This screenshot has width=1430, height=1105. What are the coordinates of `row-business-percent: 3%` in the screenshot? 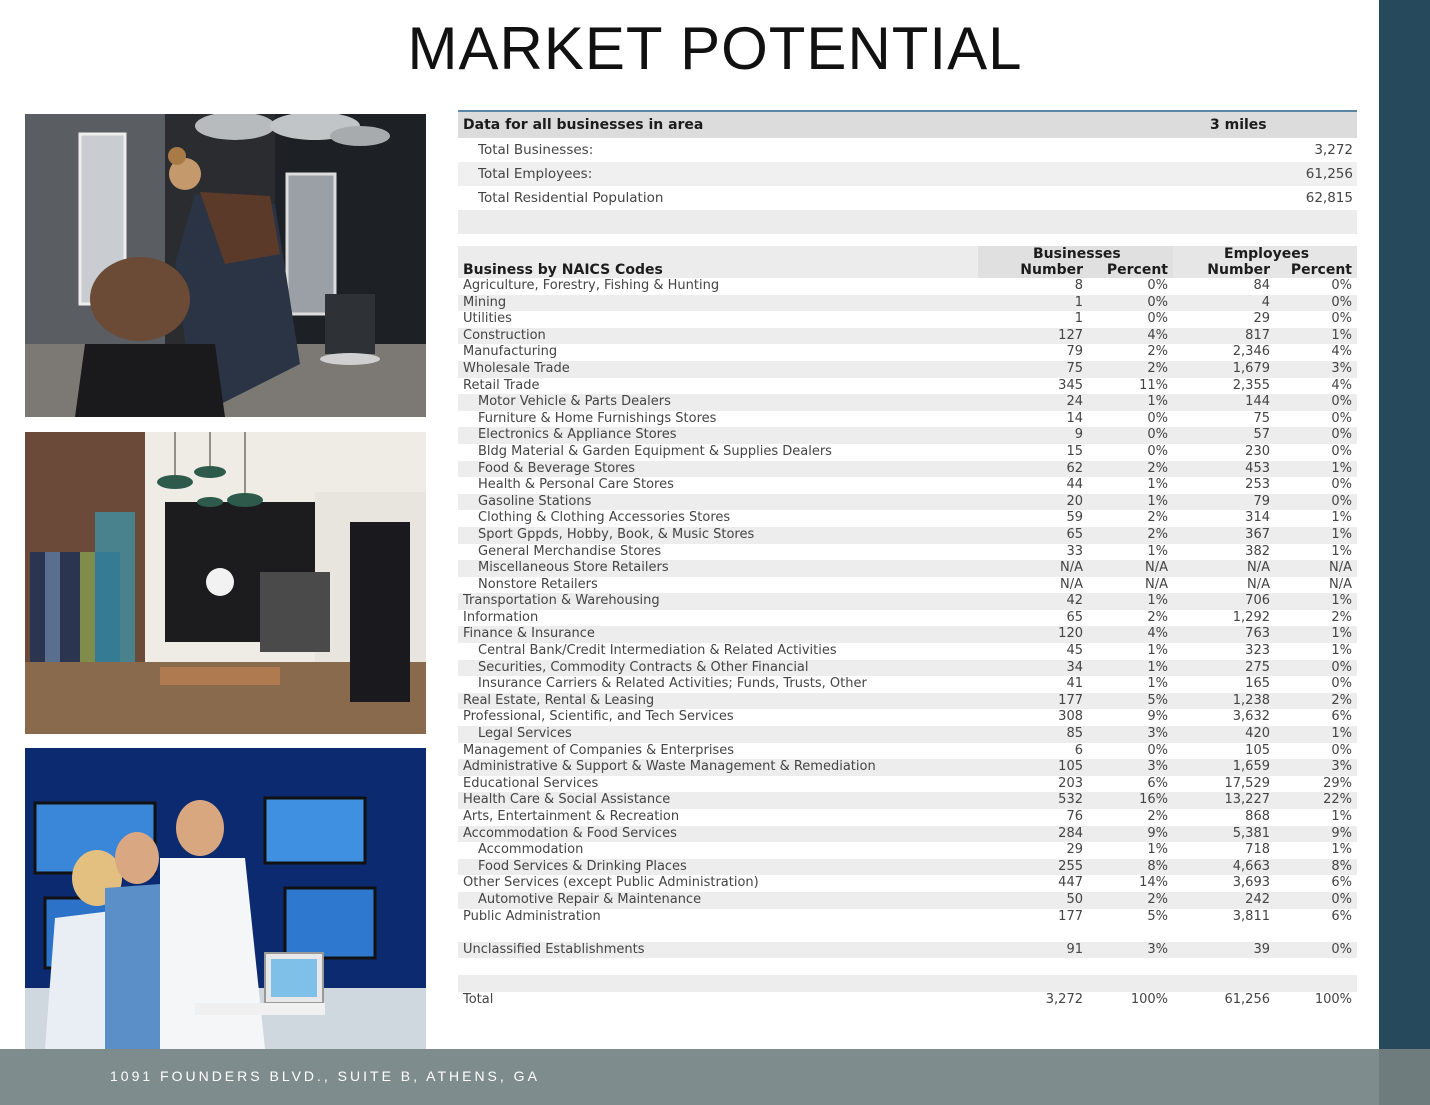 It's located at (1157, 949).